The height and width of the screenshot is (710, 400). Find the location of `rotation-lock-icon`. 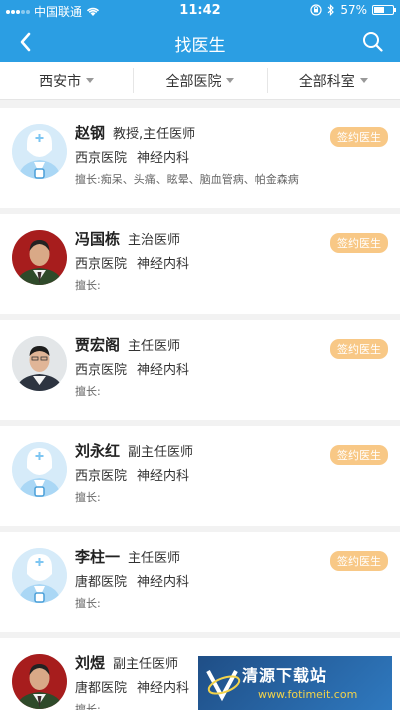

rotation-lock-icon is located at coordinates (316, 10).